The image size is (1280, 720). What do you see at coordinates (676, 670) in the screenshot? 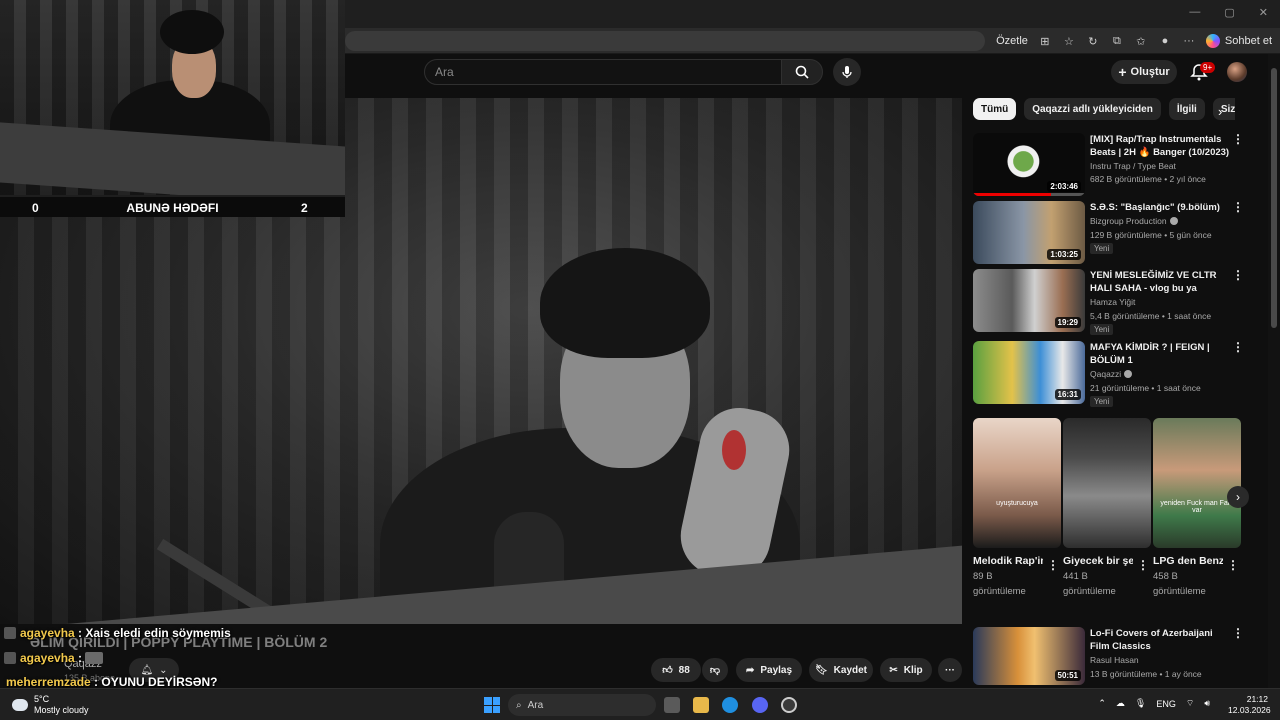
I see `like-button: 👍︎ 88` at bounding box center [676, 670].